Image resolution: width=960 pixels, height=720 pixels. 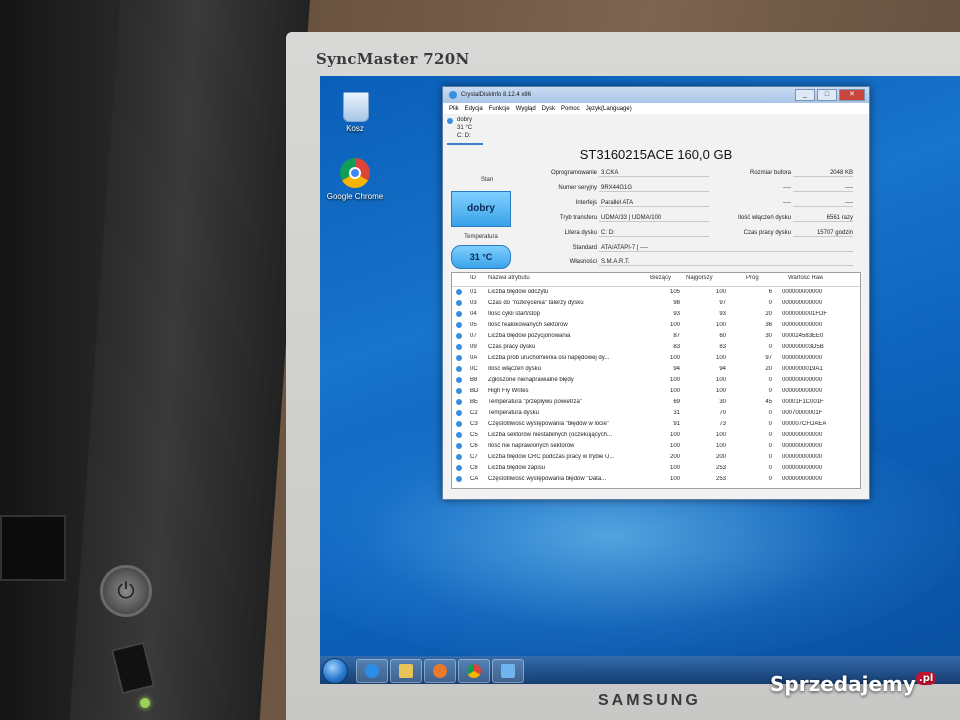 What do you see at coordinates (473, 278) in the screenshot?
I see `column-header-id: ID` at bounding box center [473, 278].